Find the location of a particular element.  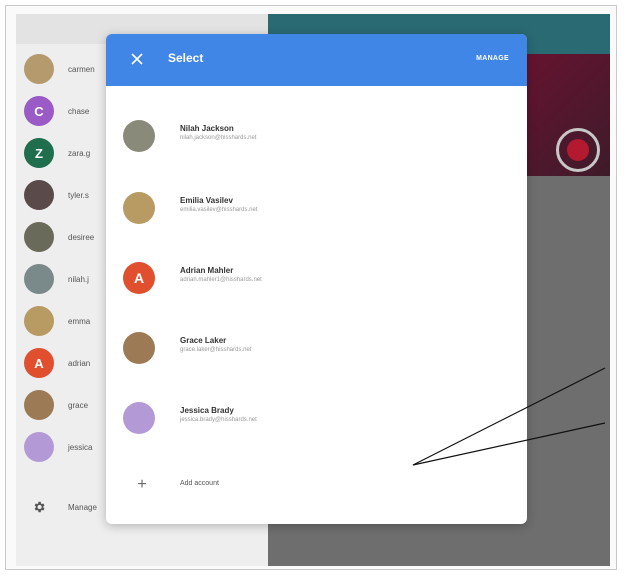

account-name: Jessica Brady is located at coordinates (207, 410).